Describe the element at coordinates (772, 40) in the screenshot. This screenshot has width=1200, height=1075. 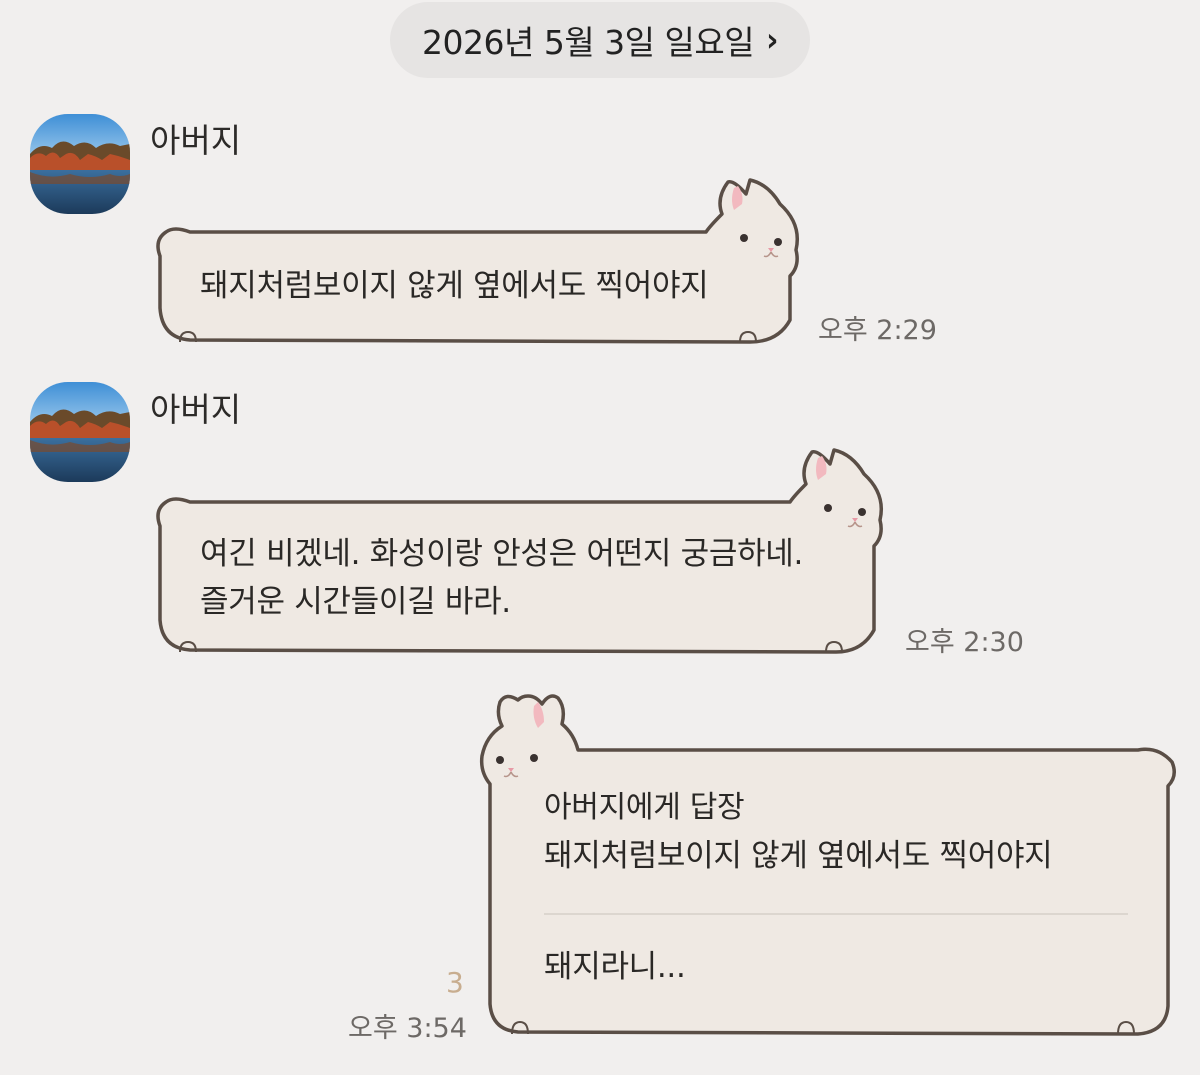
I see `chevron-right-icon: ›` at that location.